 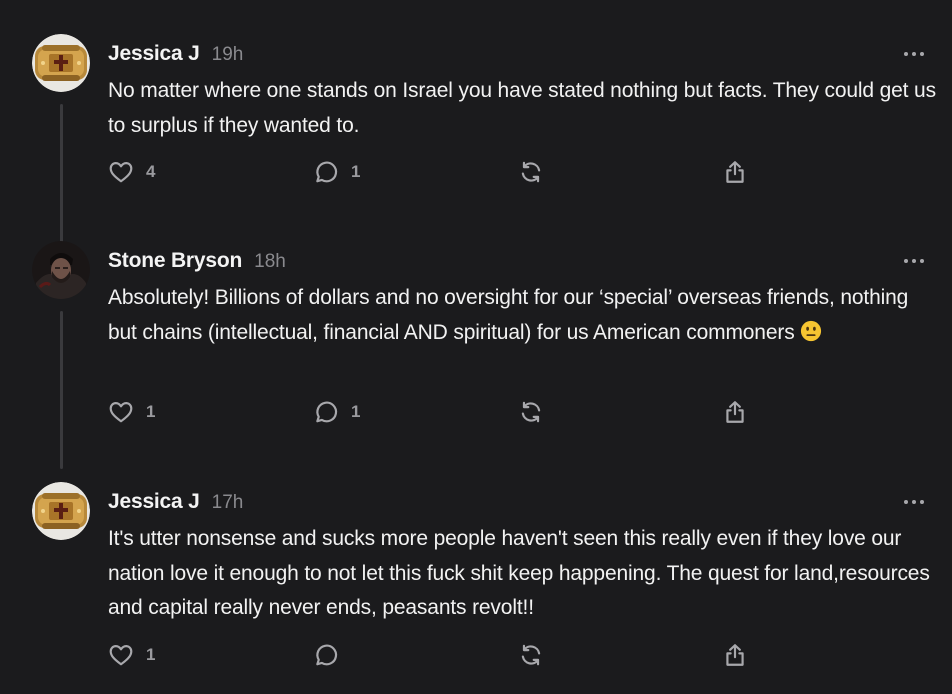 I want to click on timestamp: 17h, so click(x=228, y=503).